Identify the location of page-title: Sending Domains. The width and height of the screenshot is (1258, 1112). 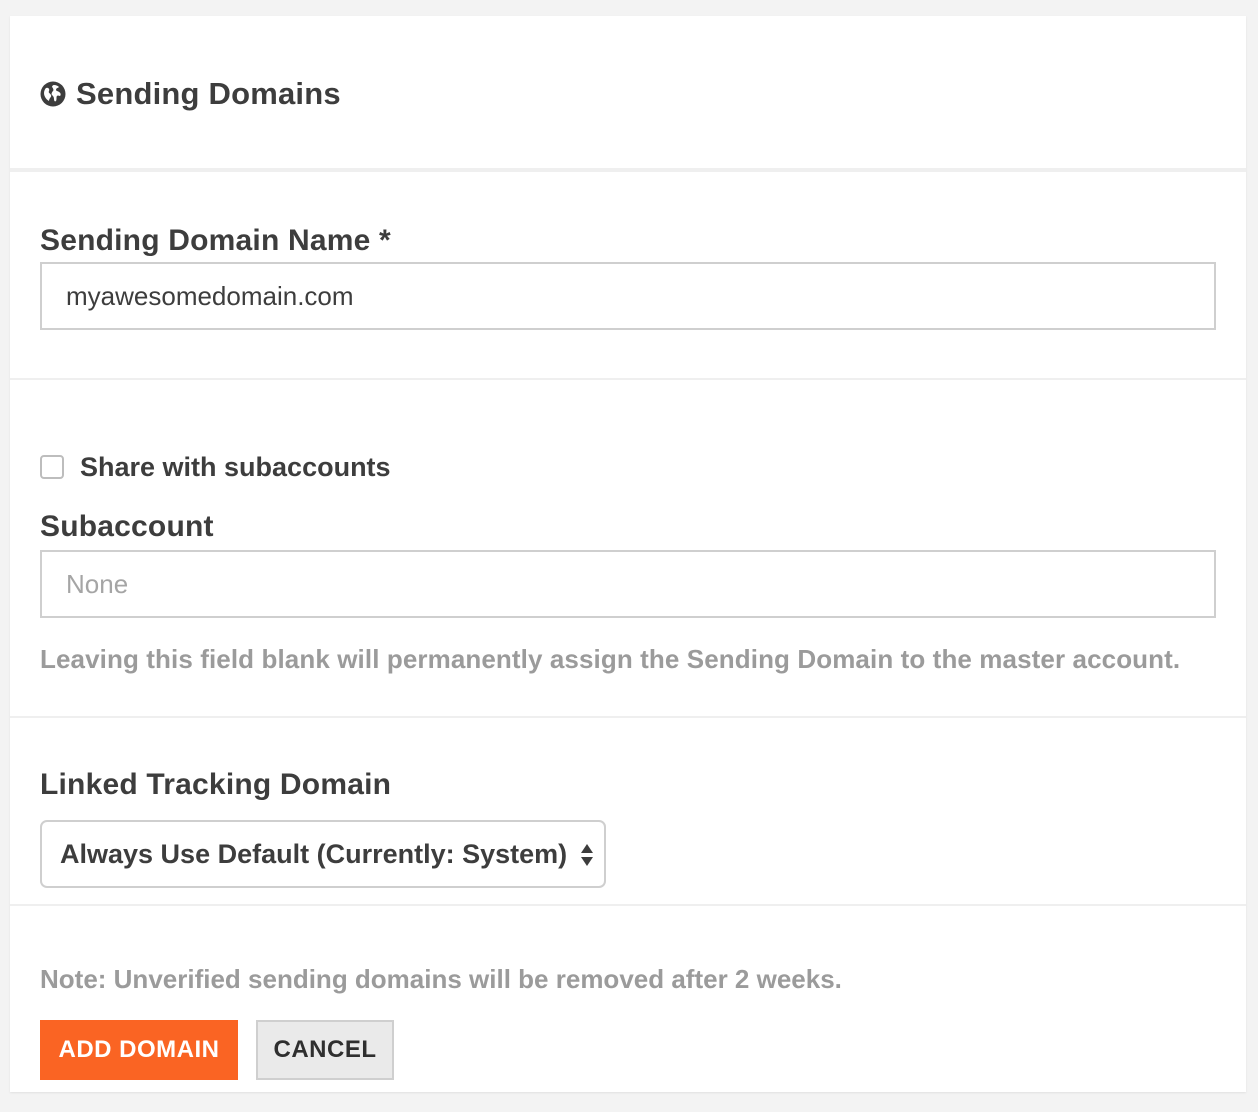
(208, 93).